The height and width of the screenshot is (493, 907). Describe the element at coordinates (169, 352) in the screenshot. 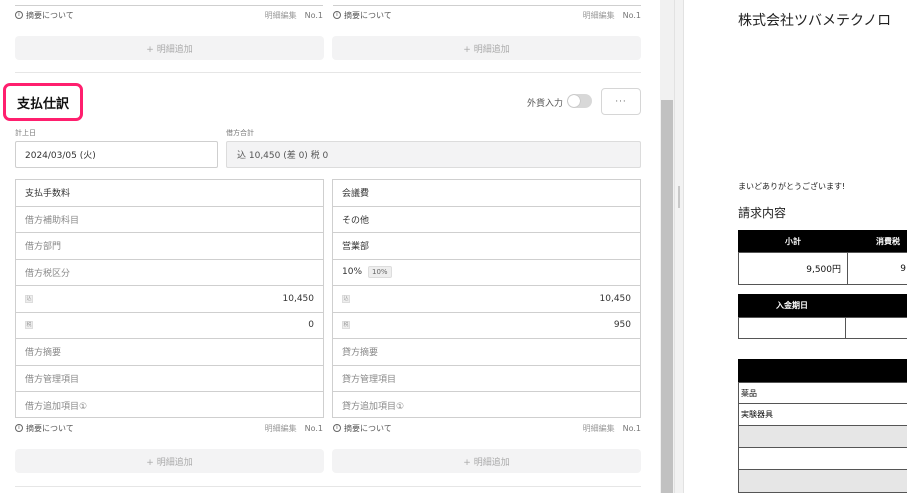

I see `debit-memo-field: 借方摘要` at that location.